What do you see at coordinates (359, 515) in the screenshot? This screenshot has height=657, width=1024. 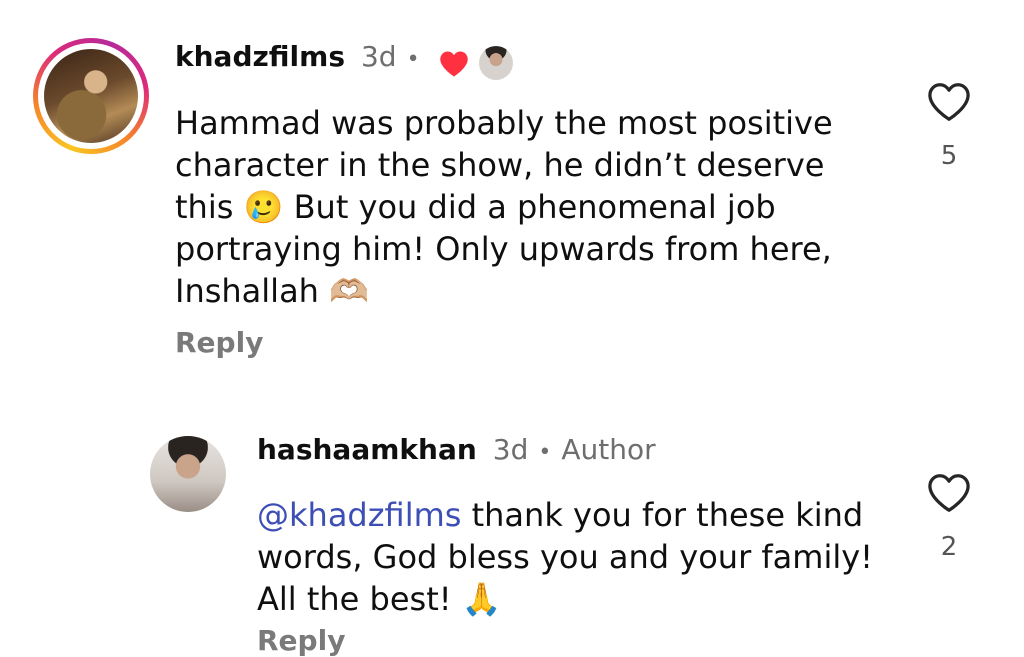 I see `mention-link: @khadzfilms` at bounding box center [359, 515].